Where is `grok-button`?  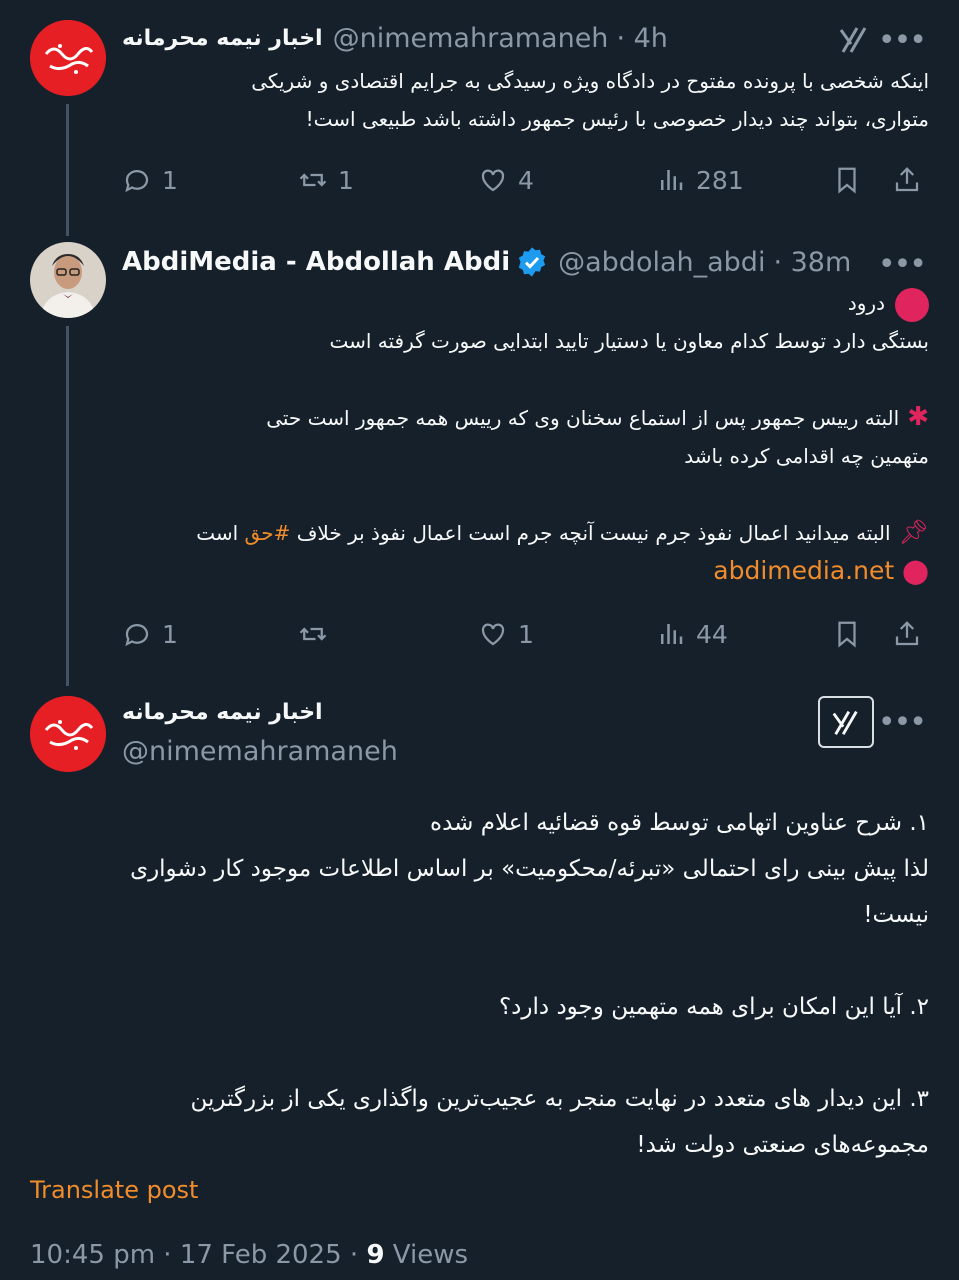 grok-button is located at coordinates (846, 722).